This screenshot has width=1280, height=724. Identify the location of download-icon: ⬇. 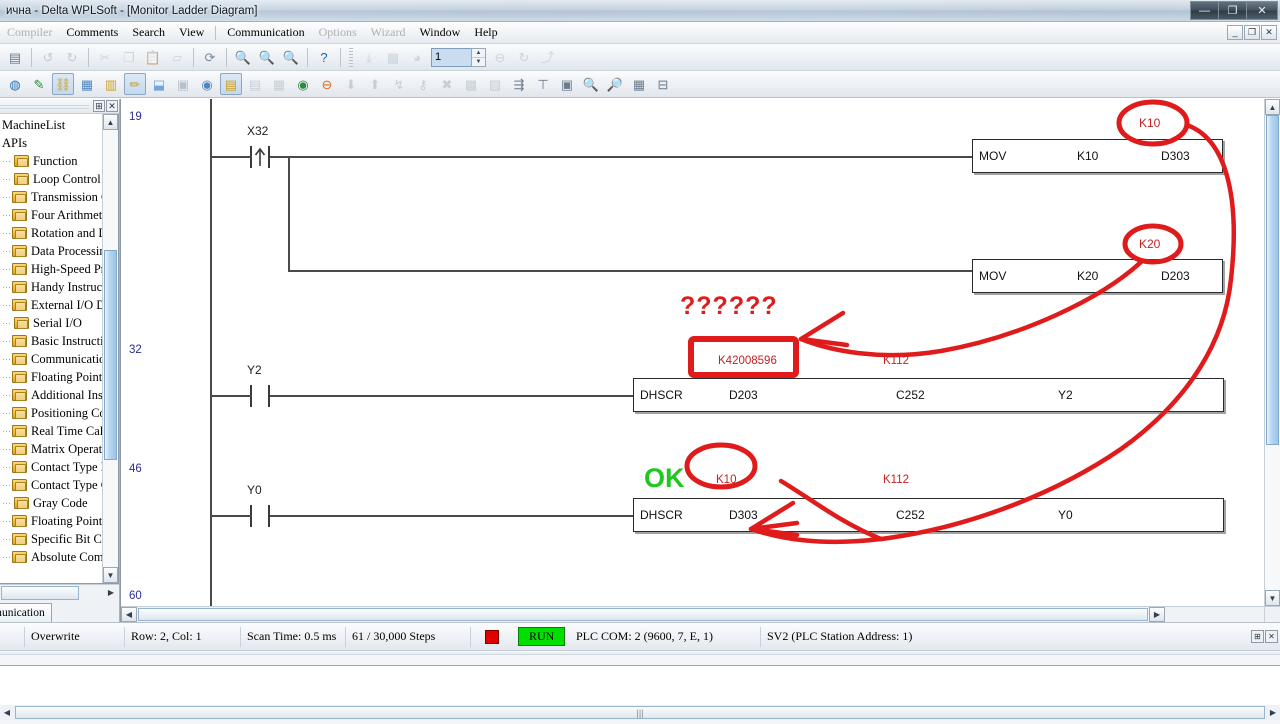
(351, 84).